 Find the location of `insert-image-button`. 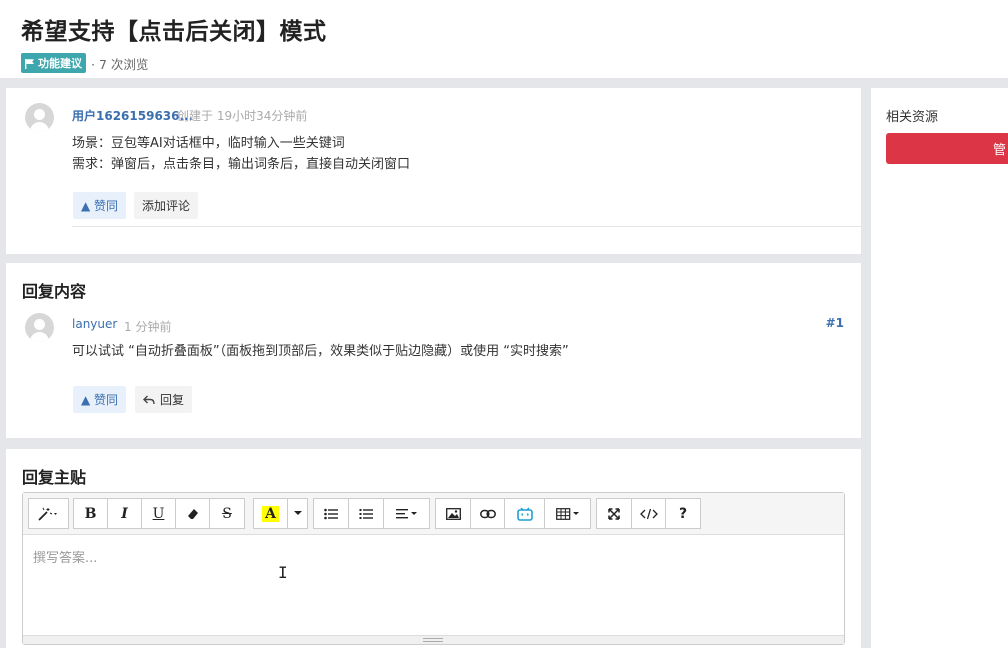

insert-image-button is located at coordinates (453, 513).